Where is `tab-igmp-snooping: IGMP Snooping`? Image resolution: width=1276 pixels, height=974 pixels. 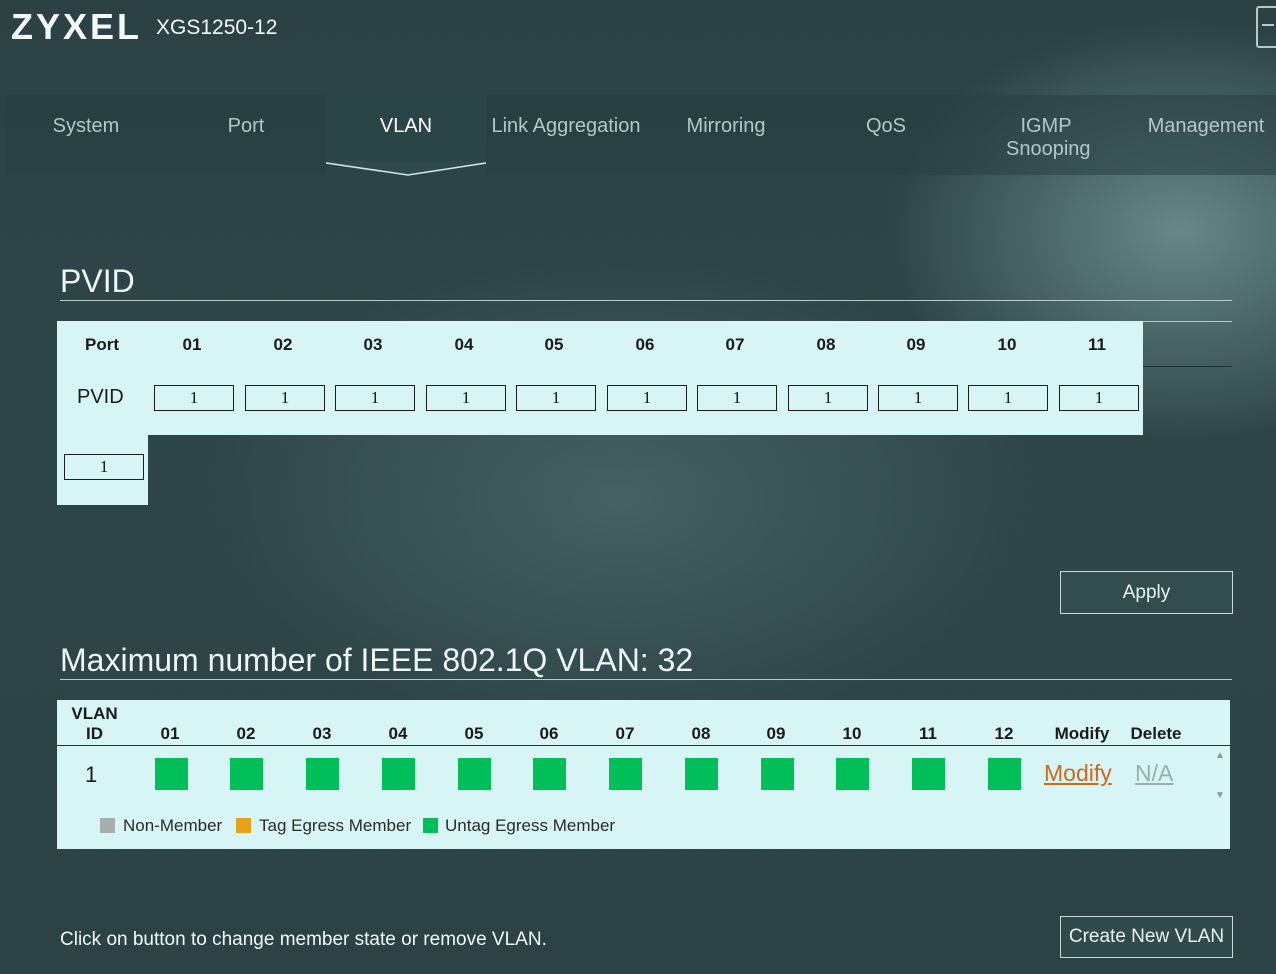
tab-igmp-snooping: IGMP Snooping is located at coordinates (1046, 135).